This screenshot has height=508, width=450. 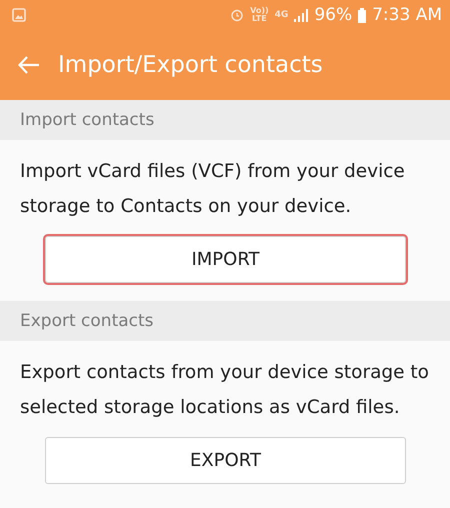 I want to click on volte-label: LTE, so click(x=259, y=19).